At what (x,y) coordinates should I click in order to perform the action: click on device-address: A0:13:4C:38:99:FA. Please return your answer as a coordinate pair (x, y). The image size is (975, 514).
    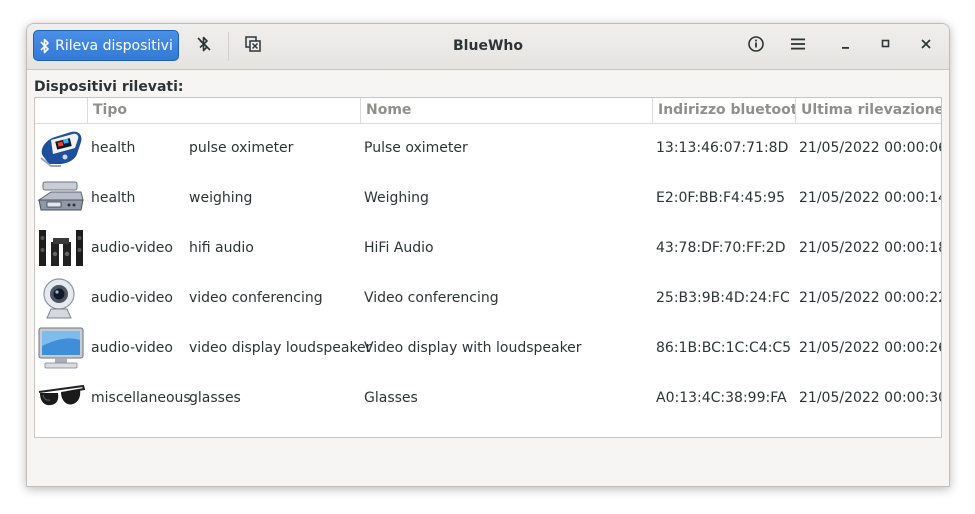
    Looking at the image, I should click on (721, 398).